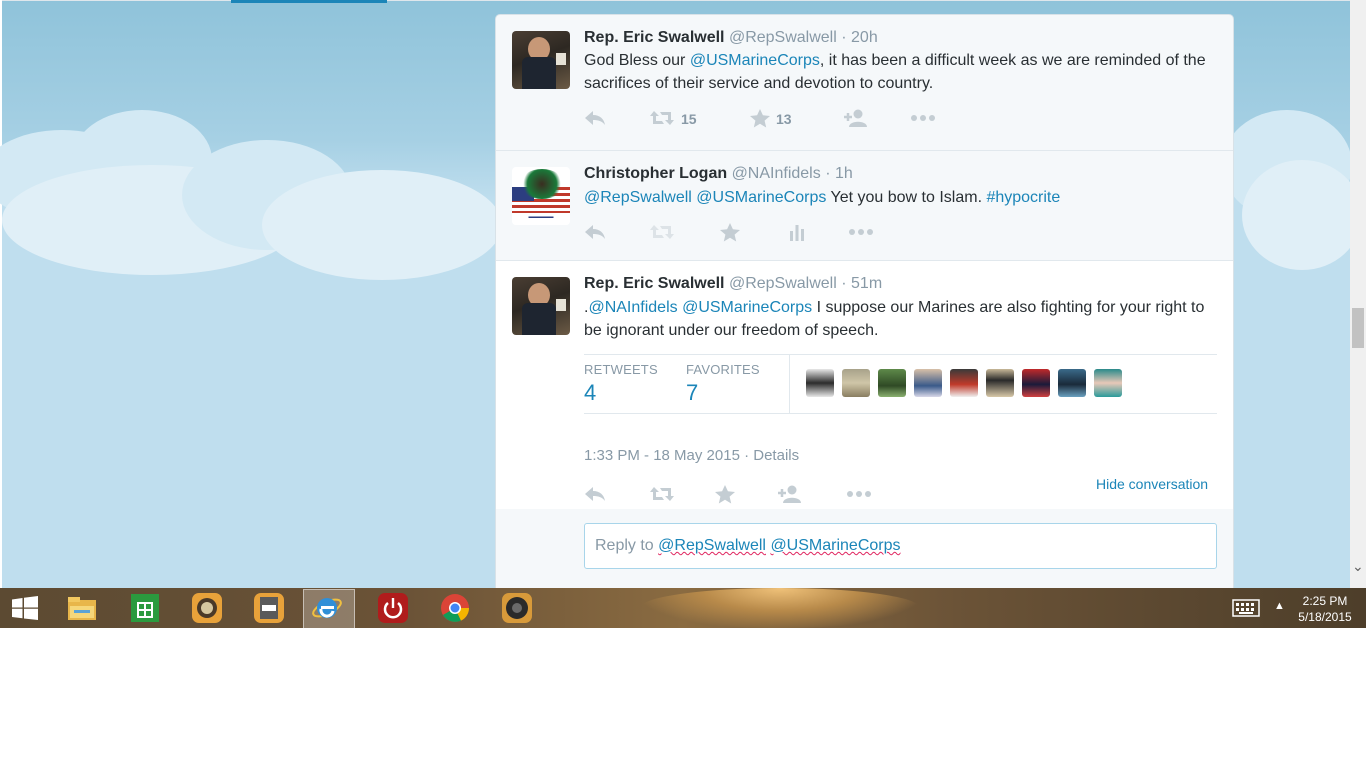 The width and height of the screenshot is (1366, 768). I want to click on reply-mention: @RepSwalwell, so click(712, 545).